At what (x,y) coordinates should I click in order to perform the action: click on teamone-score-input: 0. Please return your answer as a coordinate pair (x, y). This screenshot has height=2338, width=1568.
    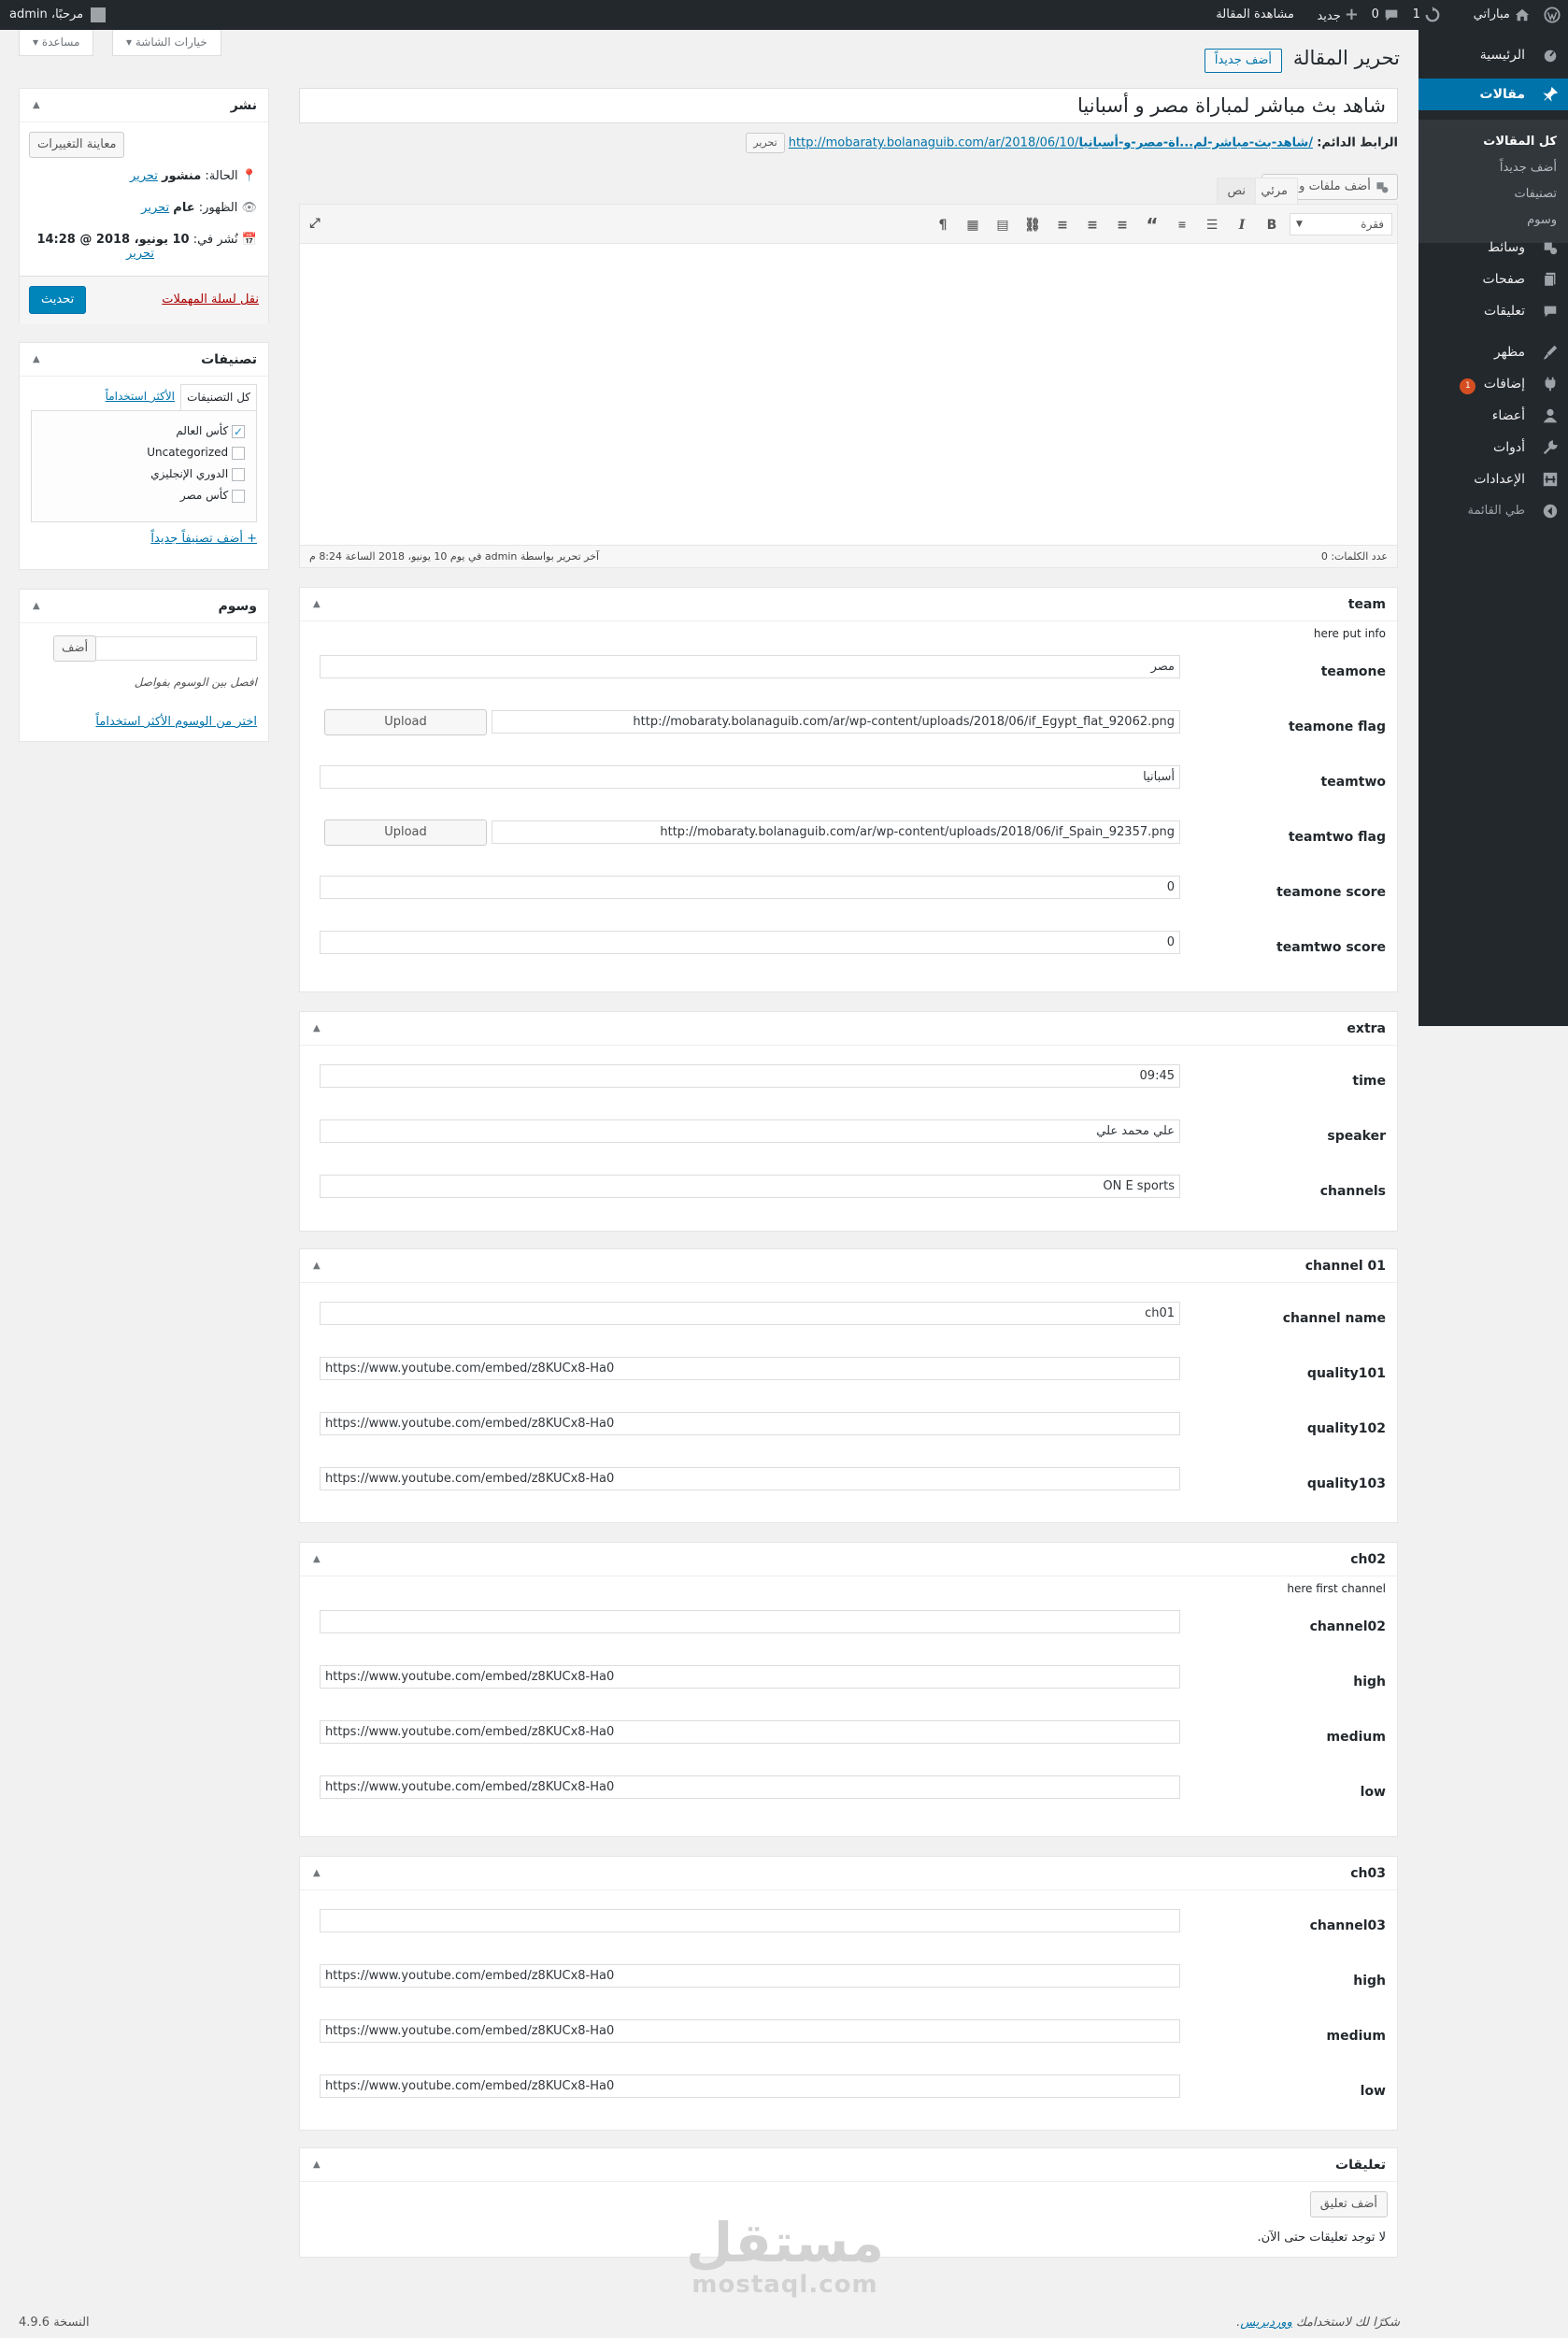
    Looking at the image, I should click on (750, 887).